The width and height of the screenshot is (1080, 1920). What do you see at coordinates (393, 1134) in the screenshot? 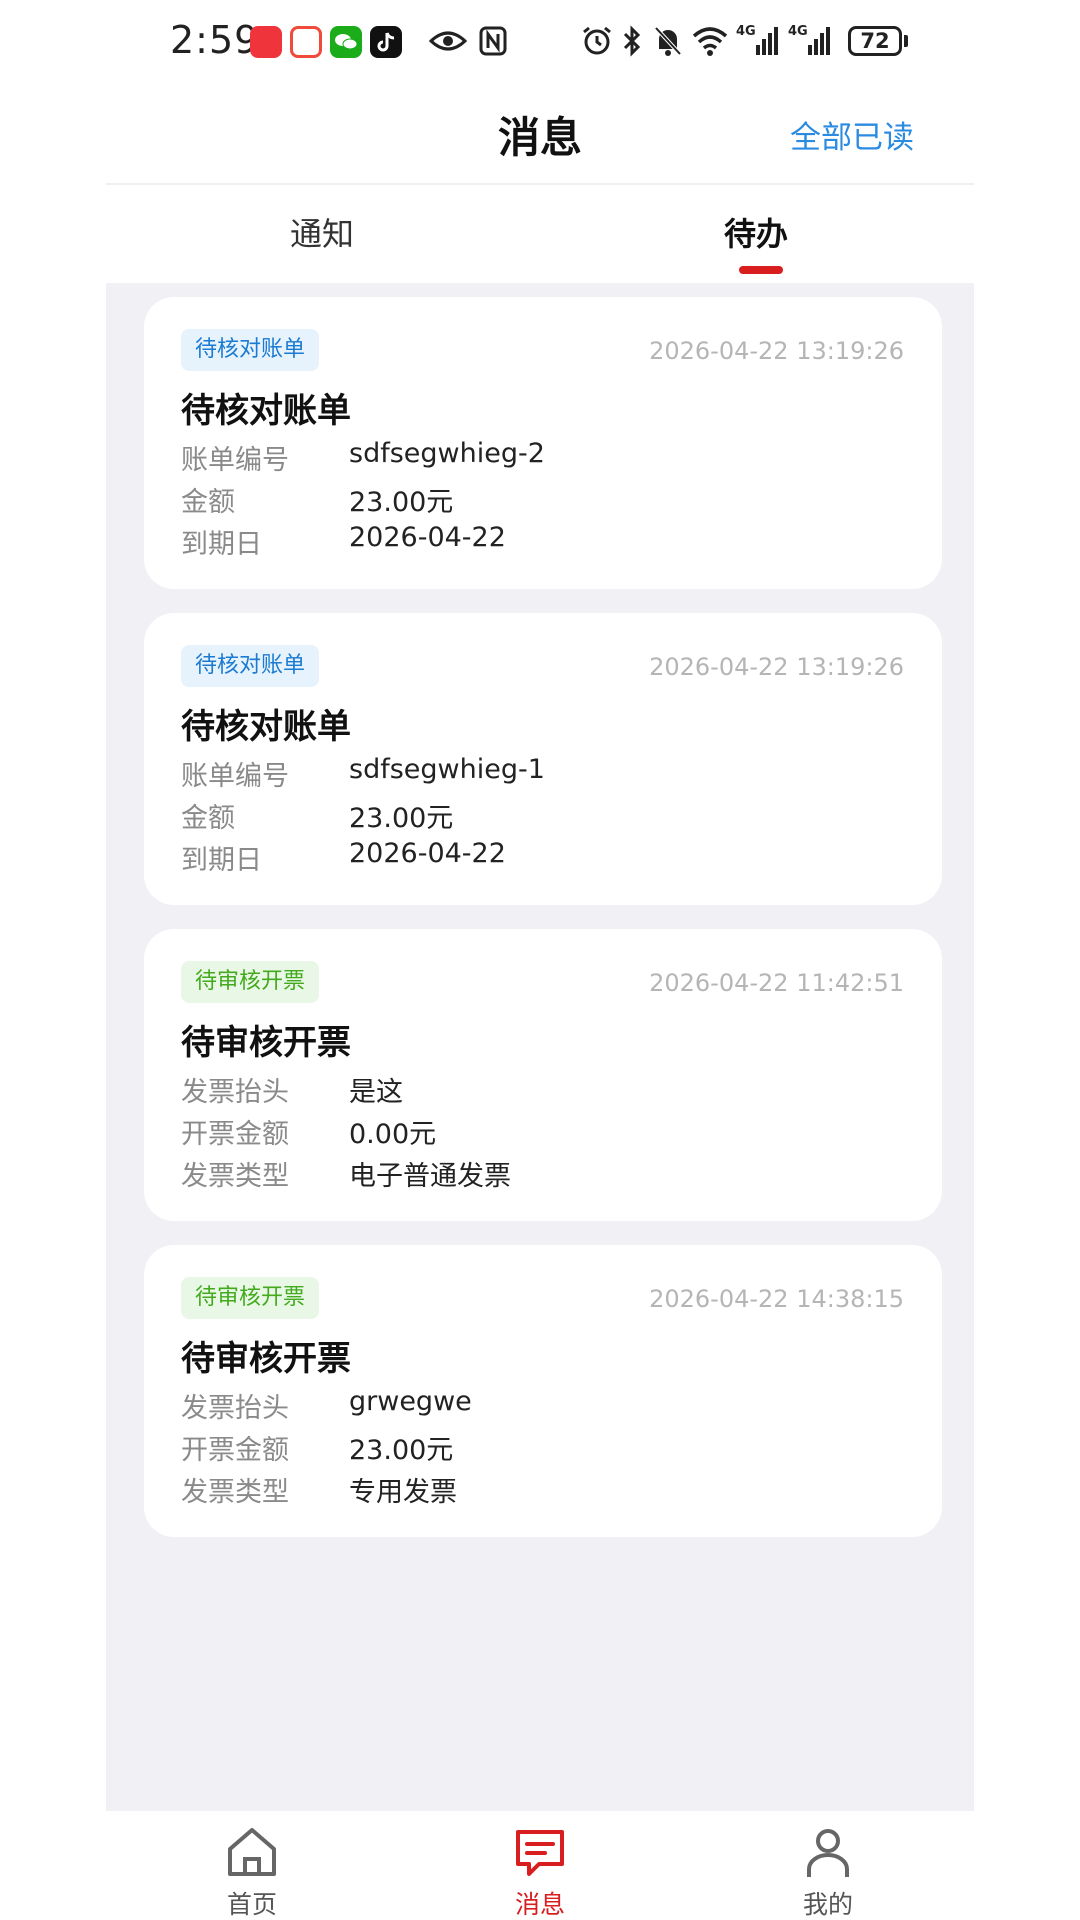
I see `row-value: 0.00元` at bounding box center [393, 1134].